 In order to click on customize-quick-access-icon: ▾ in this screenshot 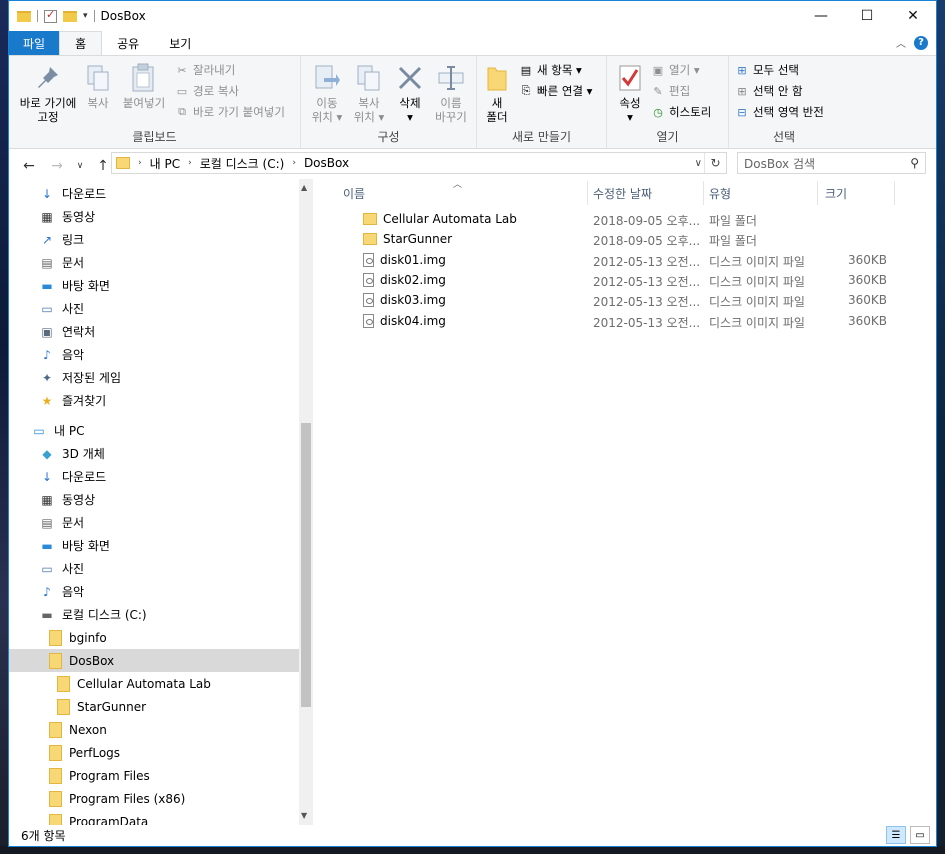, I will do `click(85, 16)`.